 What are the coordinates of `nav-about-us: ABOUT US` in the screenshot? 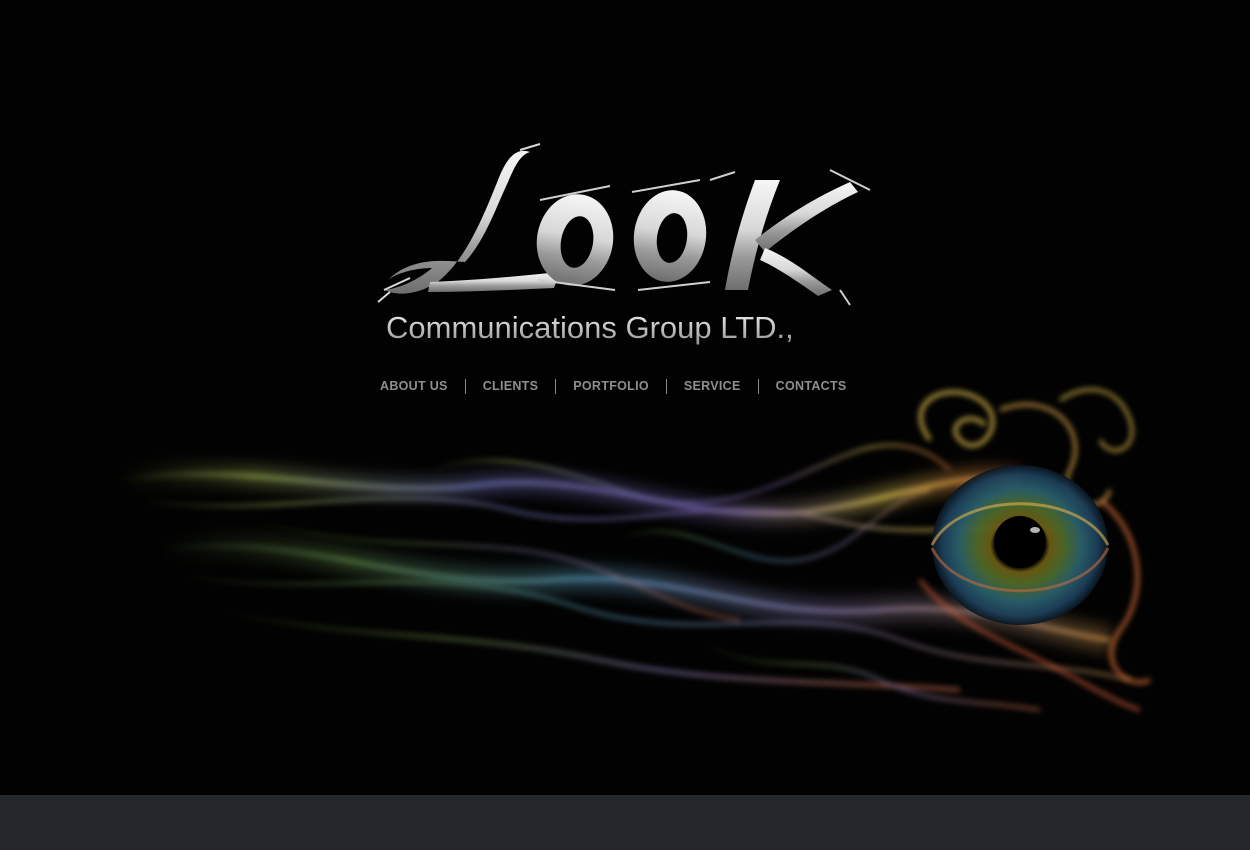 It's located at (414, 386).